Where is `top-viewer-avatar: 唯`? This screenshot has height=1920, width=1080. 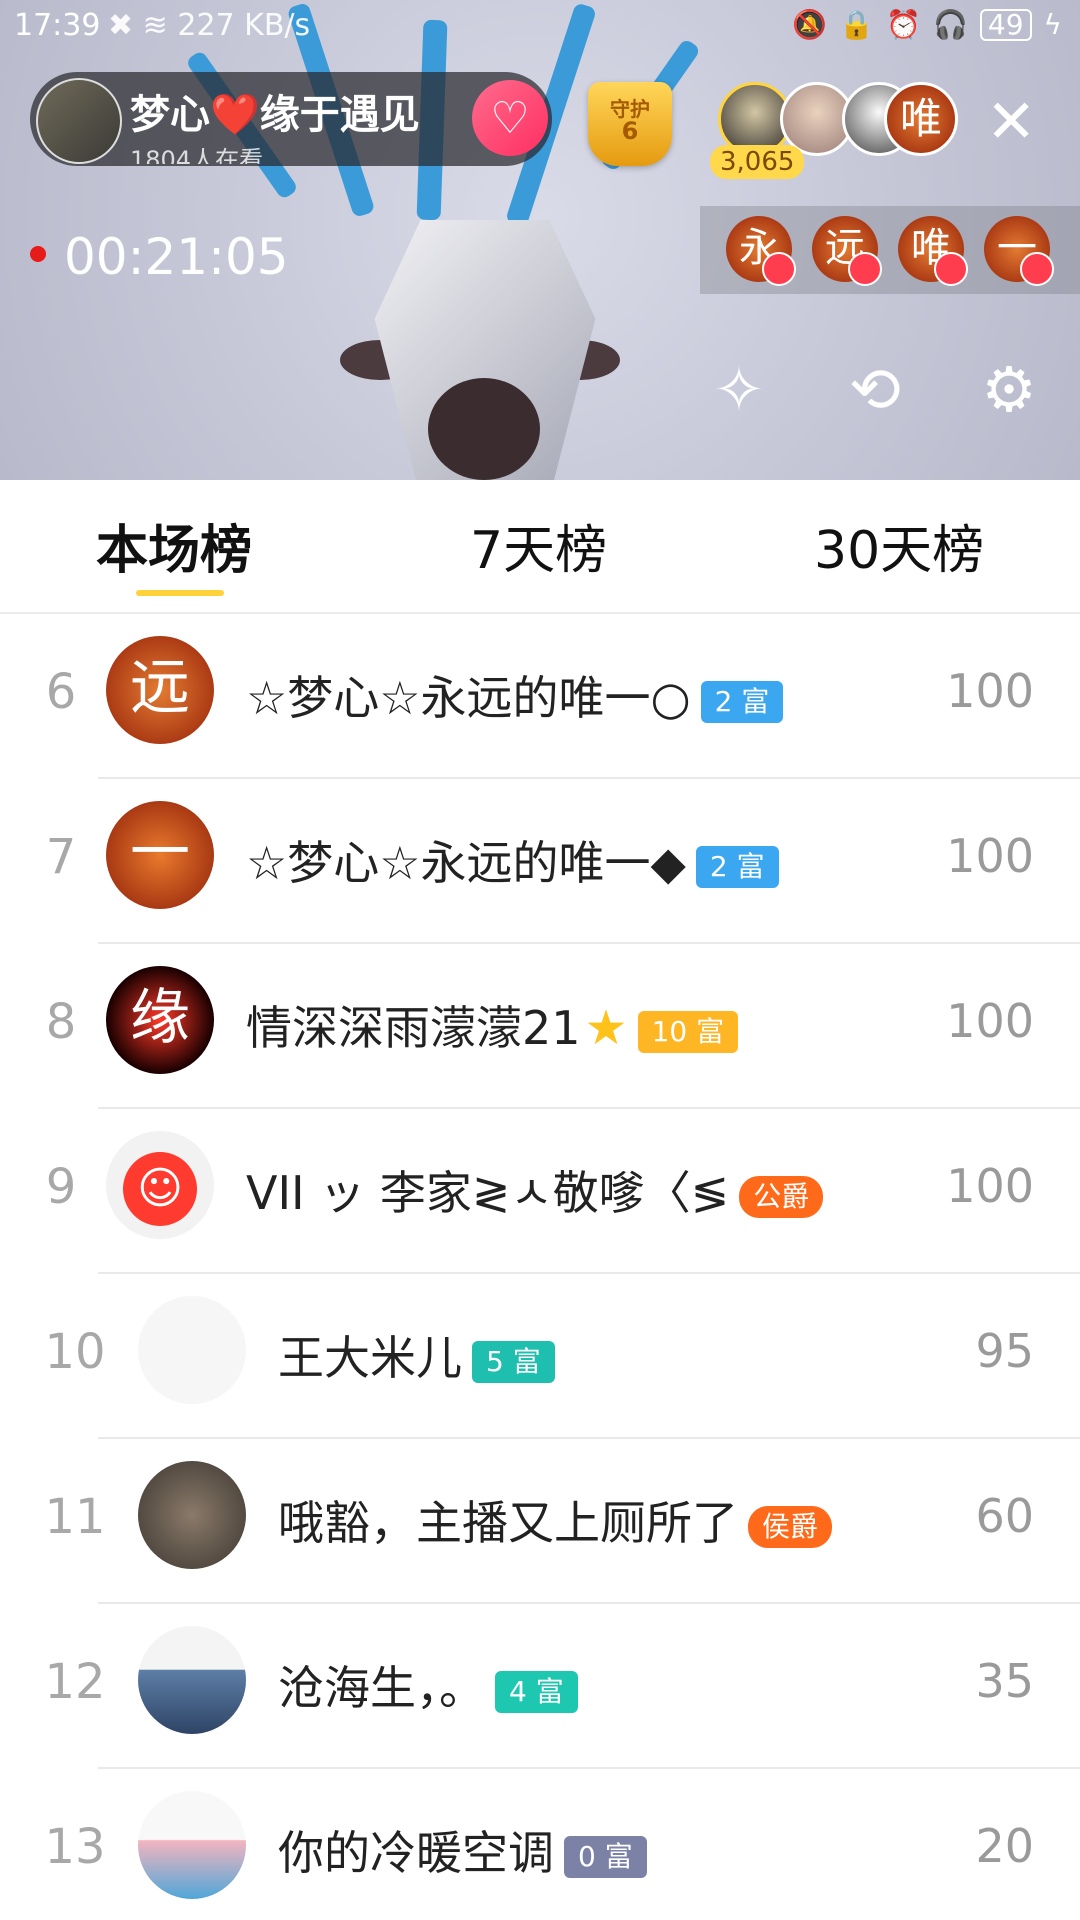 top-viewer-avatar: 唯 is located at coordinates (921, 119).